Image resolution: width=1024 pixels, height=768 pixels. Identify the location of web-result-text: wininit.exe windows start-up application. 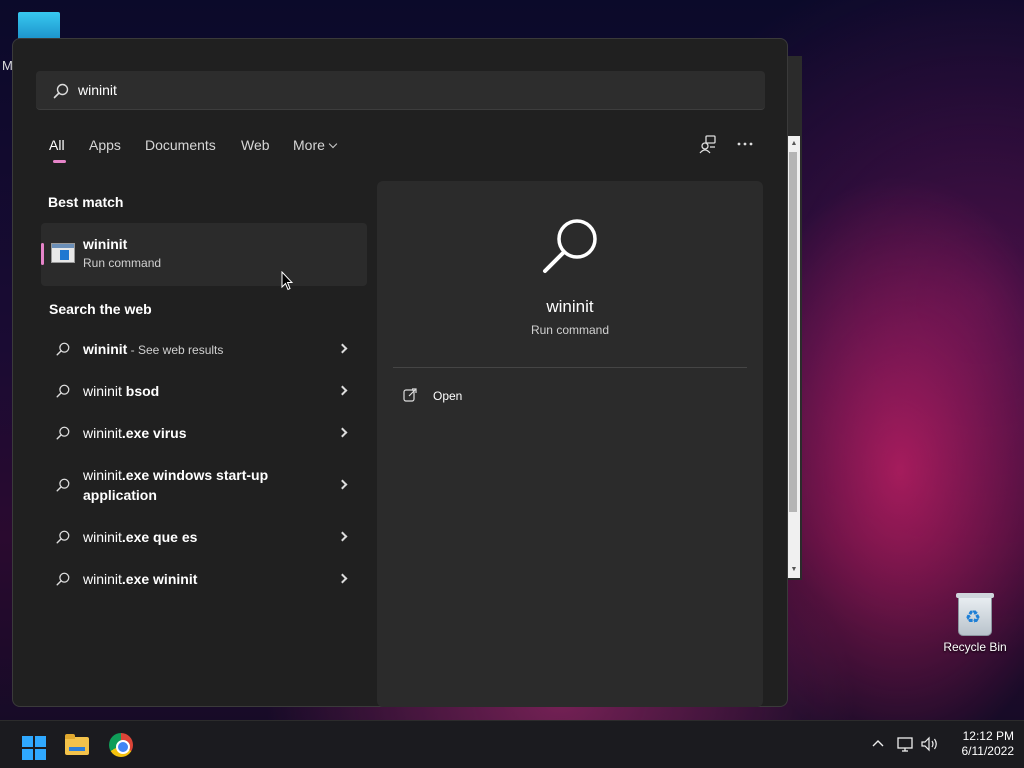
(176, 485).